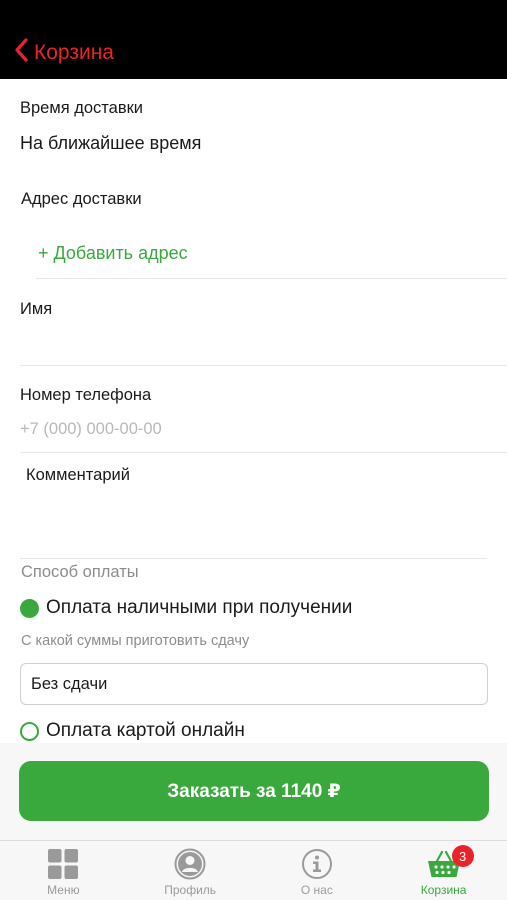 The height and width of the screenshot is (900, 507). Describe the element at coordinates (29, 608) in the screenshot. I see `radio-selected-icon` at that location.